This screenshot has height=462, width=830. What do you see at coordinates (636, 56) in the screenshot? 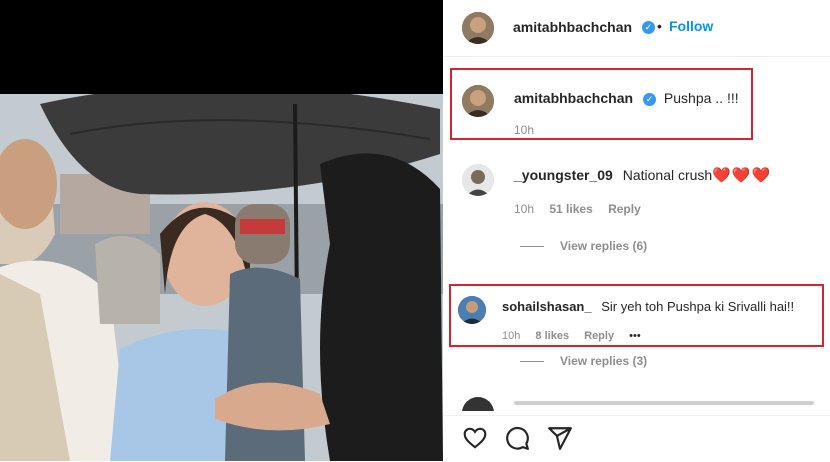
I see `header-divider` at bounding box center [636, 56].